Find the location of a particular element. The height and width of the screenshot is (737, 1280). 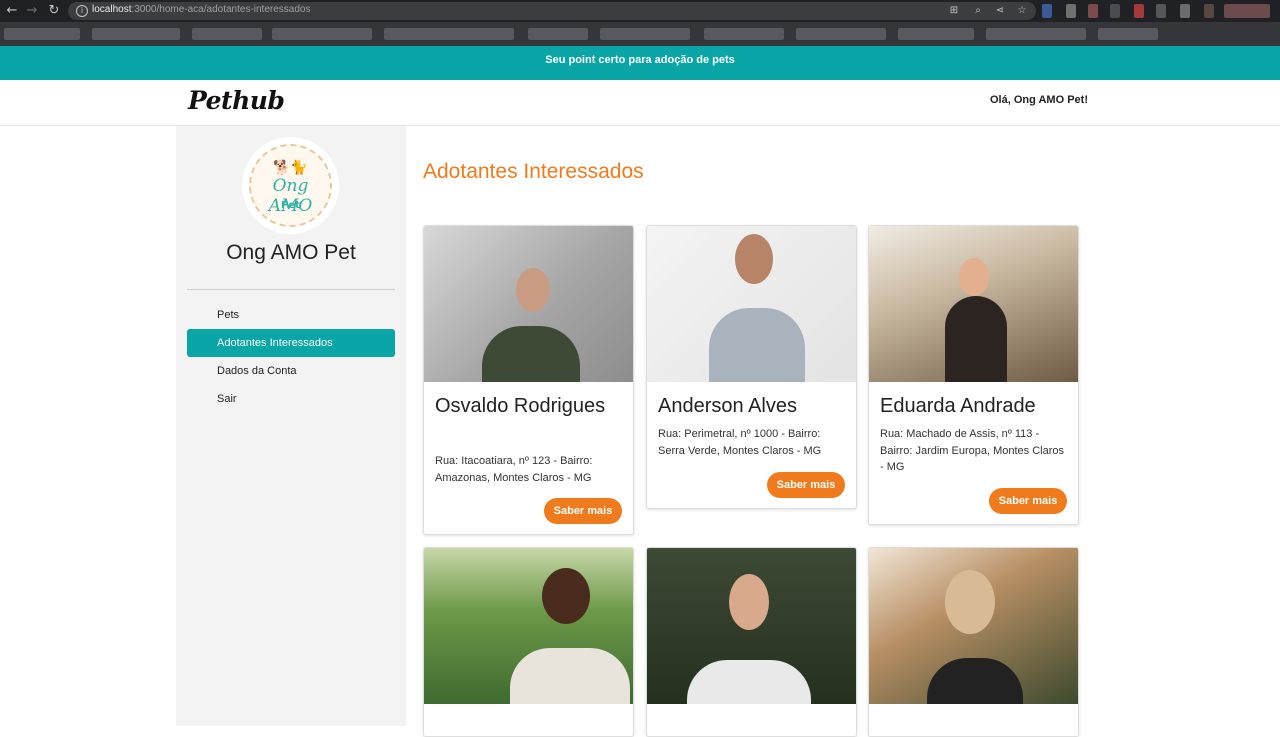

user-greeting: Olá, Ong AMO Pet! is located at coordinates (1039, 100).